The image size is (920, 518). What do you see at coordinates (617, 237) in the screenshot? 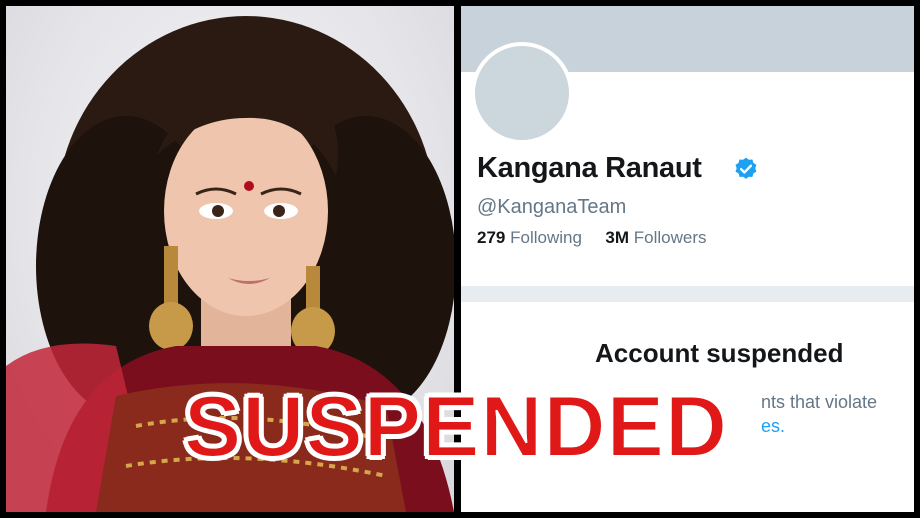
I see `followers-count: 3M` at bounding box center [617, 237].